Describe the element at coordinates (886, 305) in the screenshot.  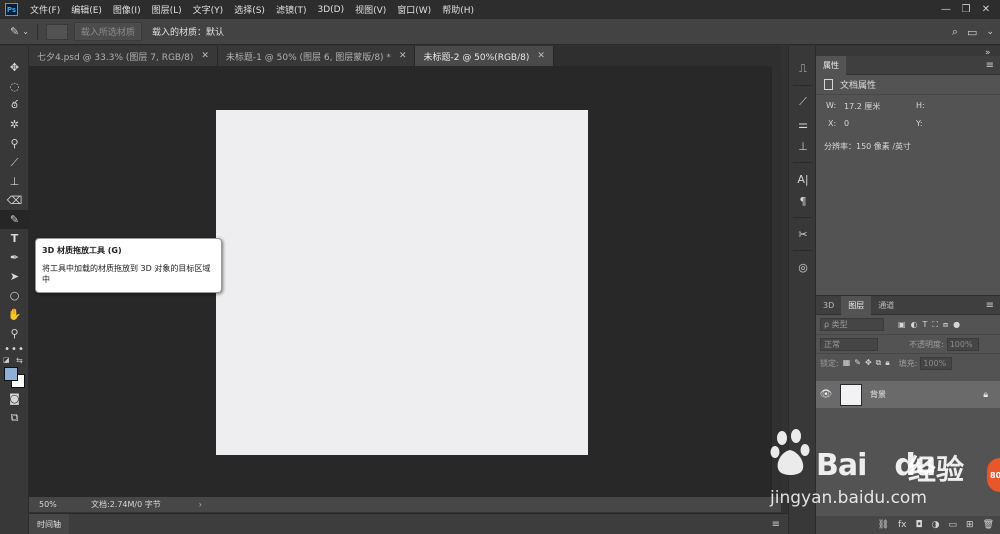
I see `tab-channels: 通道` at that location.